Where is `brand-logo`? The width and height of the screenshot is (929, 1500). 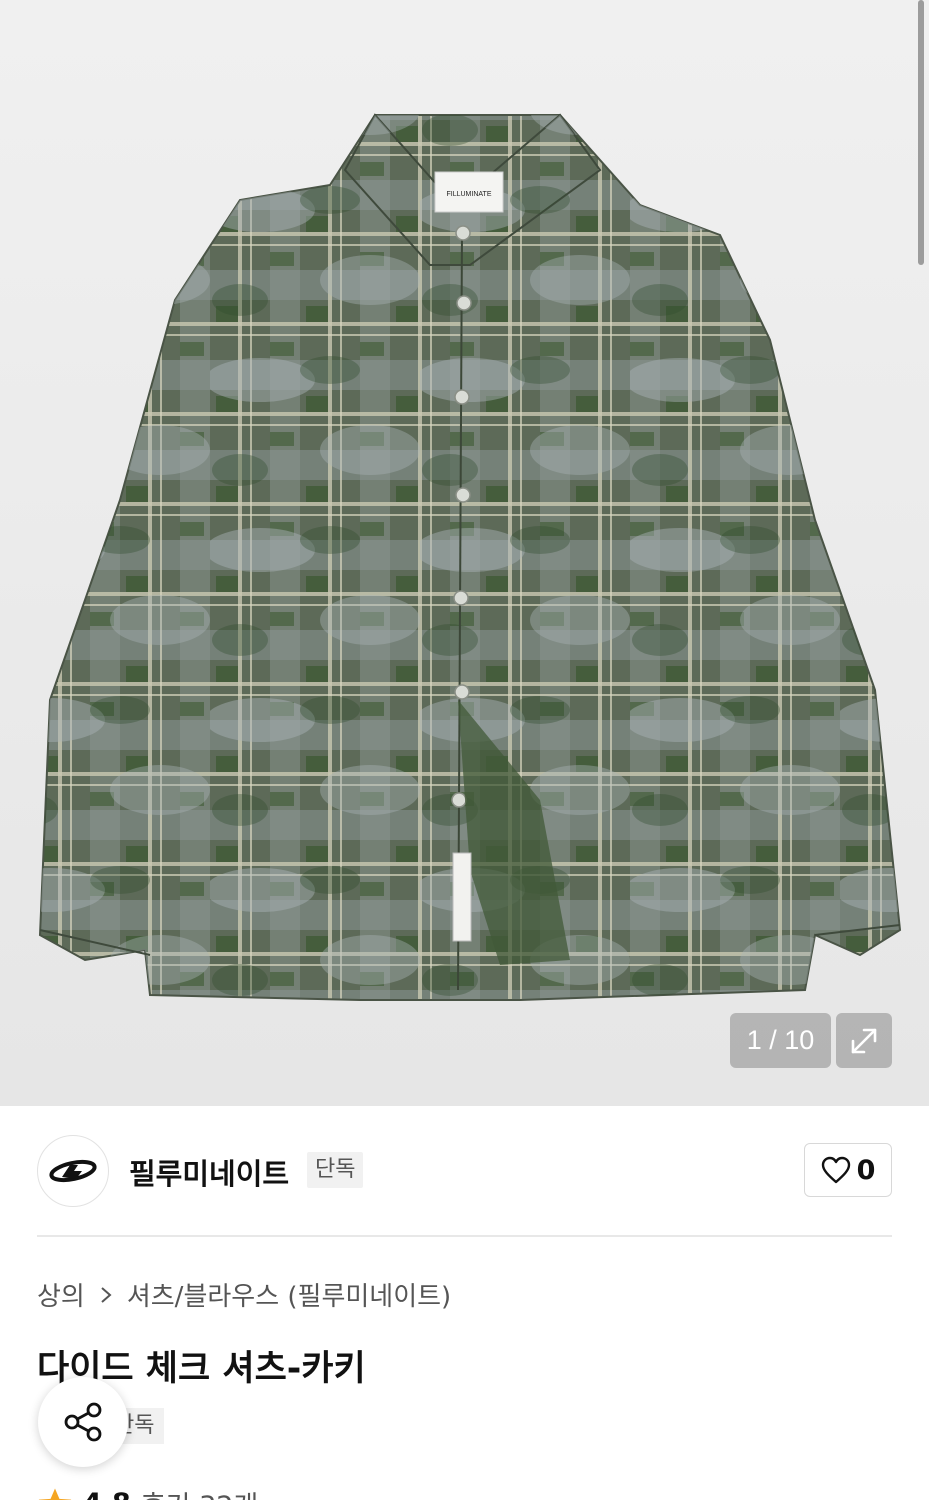
brand-logo is located at coordinates (73, 1171).